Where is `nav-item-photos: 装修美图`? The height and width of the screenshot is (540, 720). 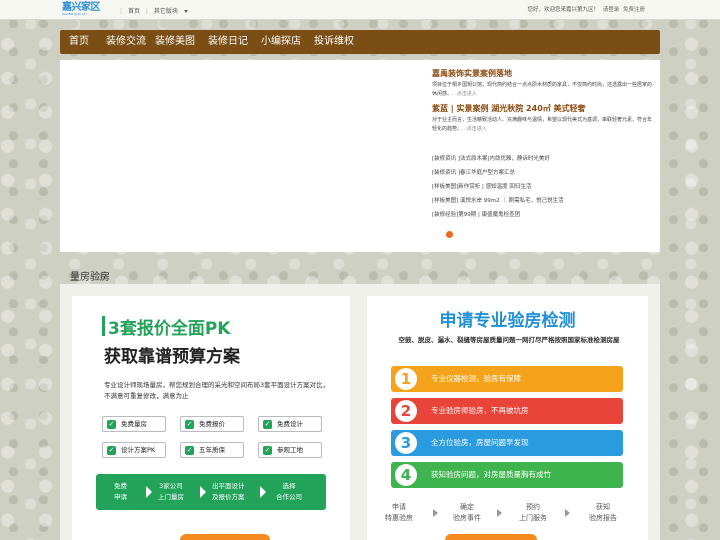
nav-item-photos: 装修美图 is located at coordinates (175, 42).